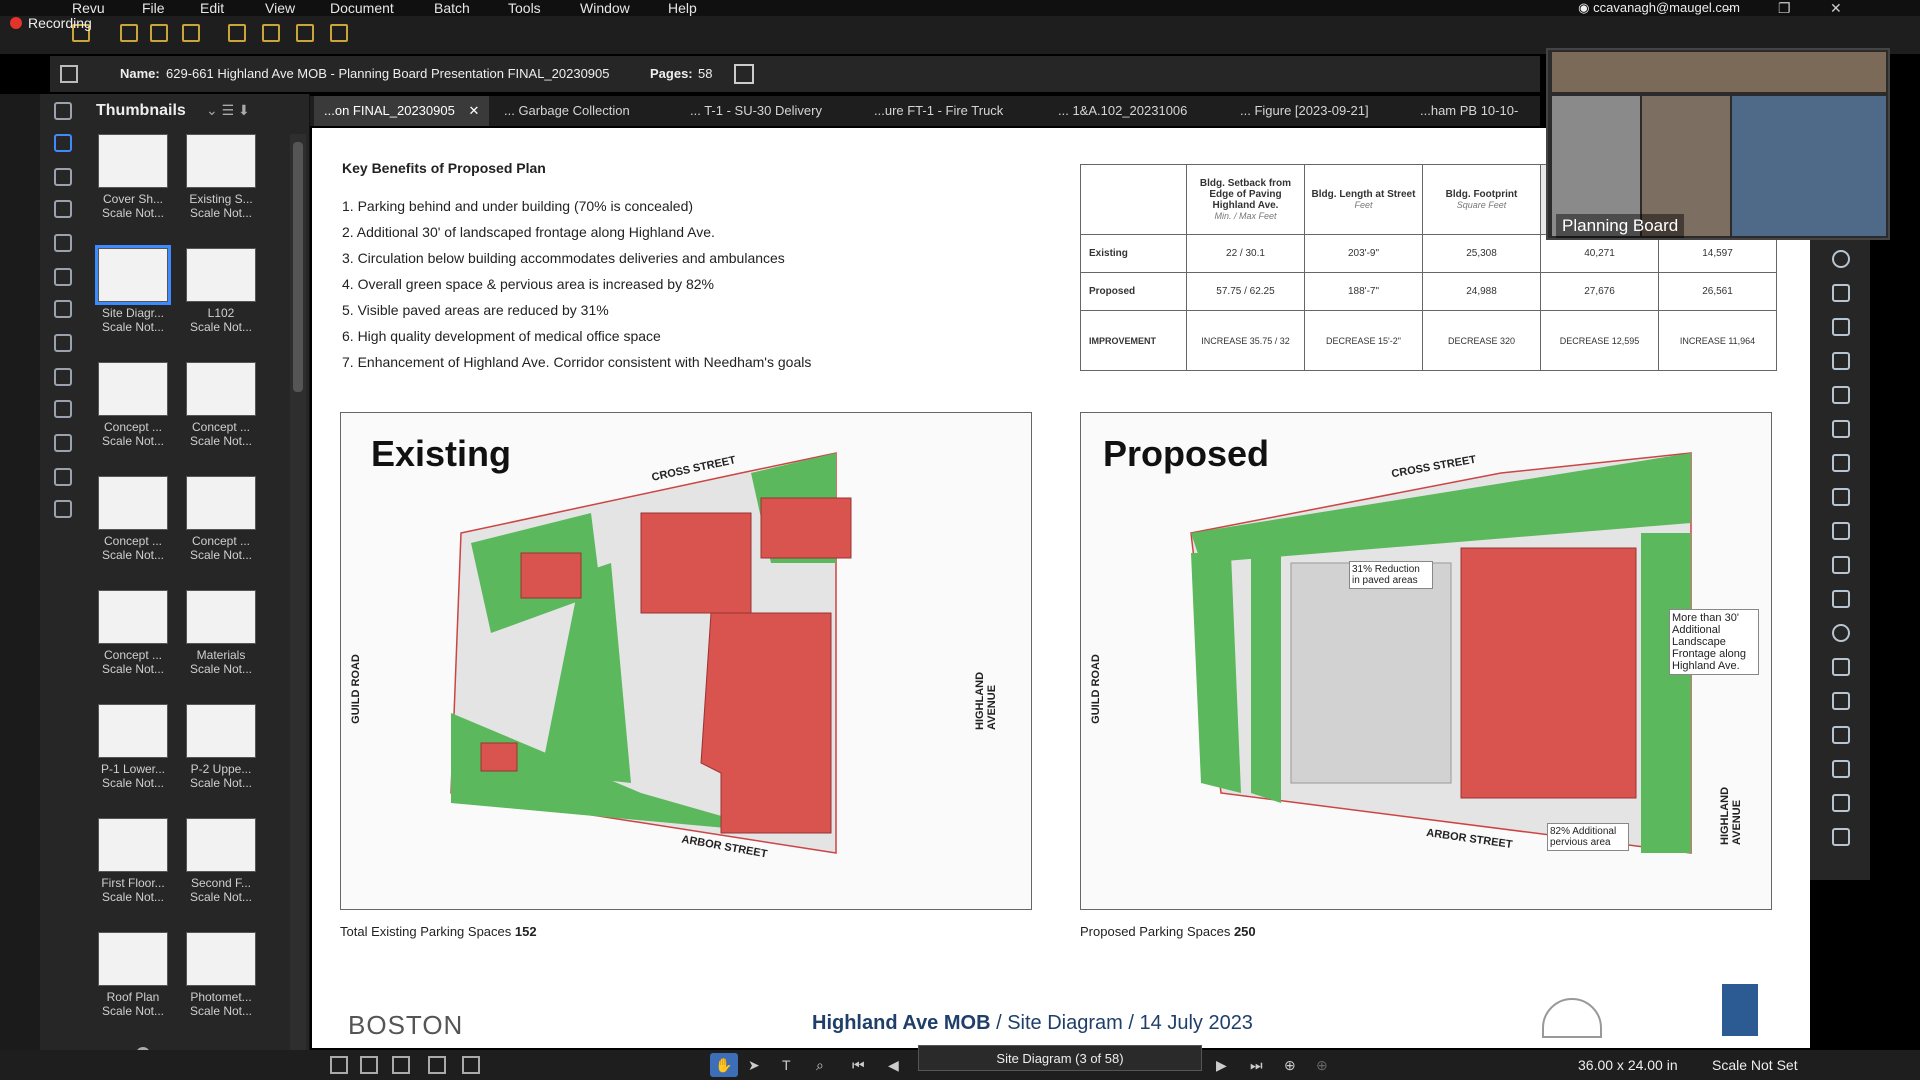  Describe the element at coordinates (452, 8) in the screenshot. I see `menu-batch: Batch` at that location.